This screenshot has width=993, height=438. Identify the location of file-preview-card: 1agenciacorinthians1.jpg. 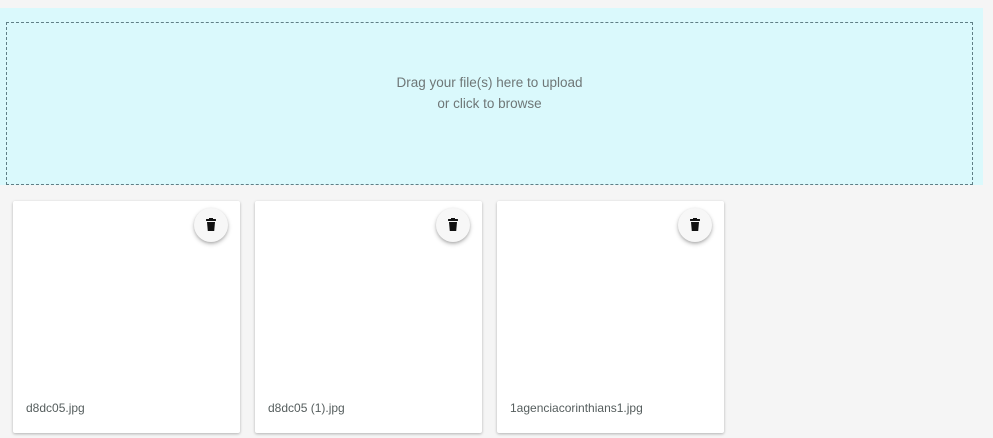
(610, 317).